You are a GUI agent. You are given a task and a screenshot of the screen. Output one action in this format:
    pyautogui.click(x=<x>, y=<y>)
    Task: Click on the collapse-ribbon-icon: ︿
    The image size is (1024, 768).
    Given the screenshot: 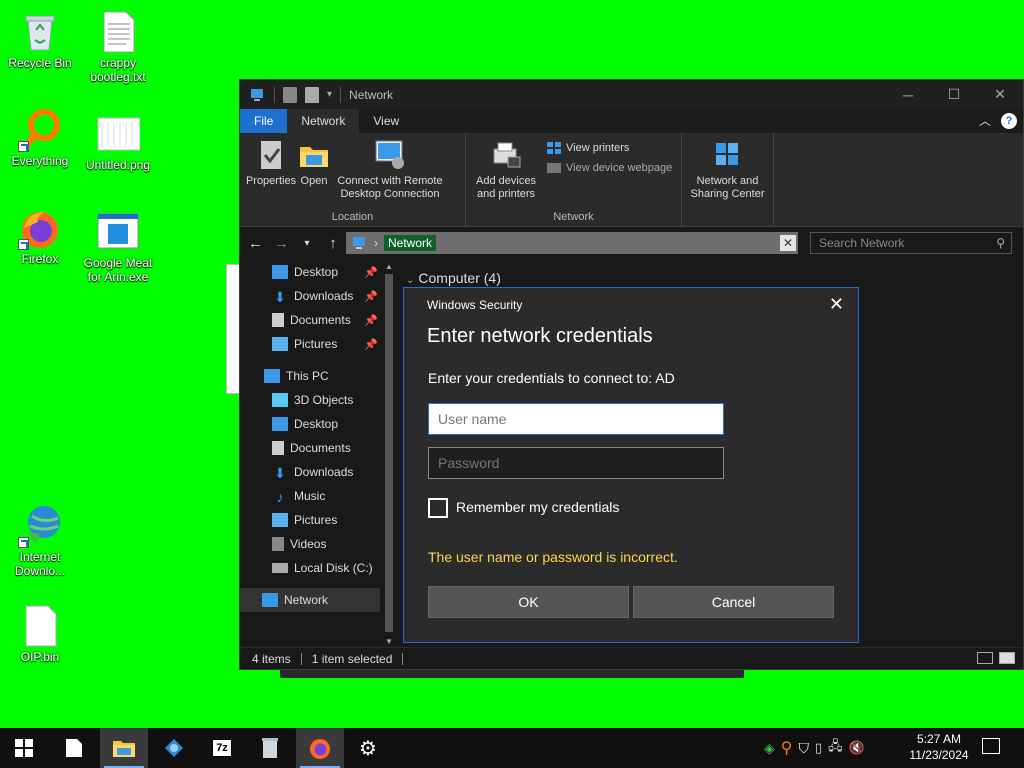 What is the action you would take?
    pyautogui.click(x=985, y=120)
    